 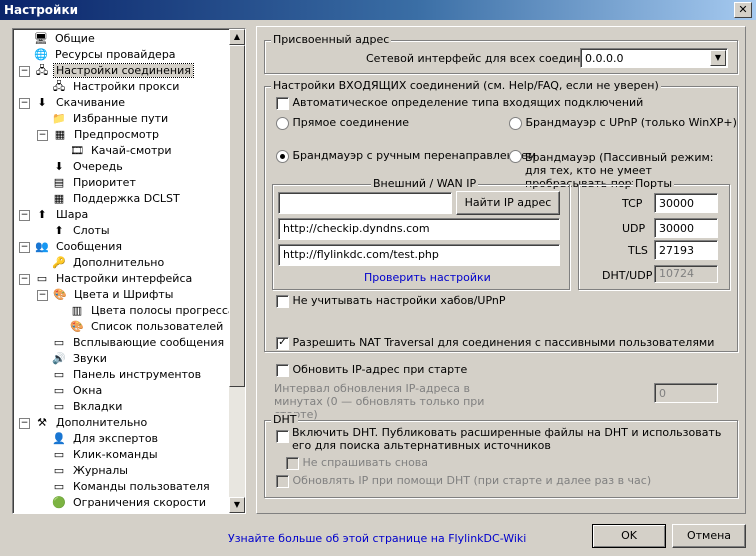 I want to click on tree-item-label: Качай-смотри, so click(x=131, y=150).